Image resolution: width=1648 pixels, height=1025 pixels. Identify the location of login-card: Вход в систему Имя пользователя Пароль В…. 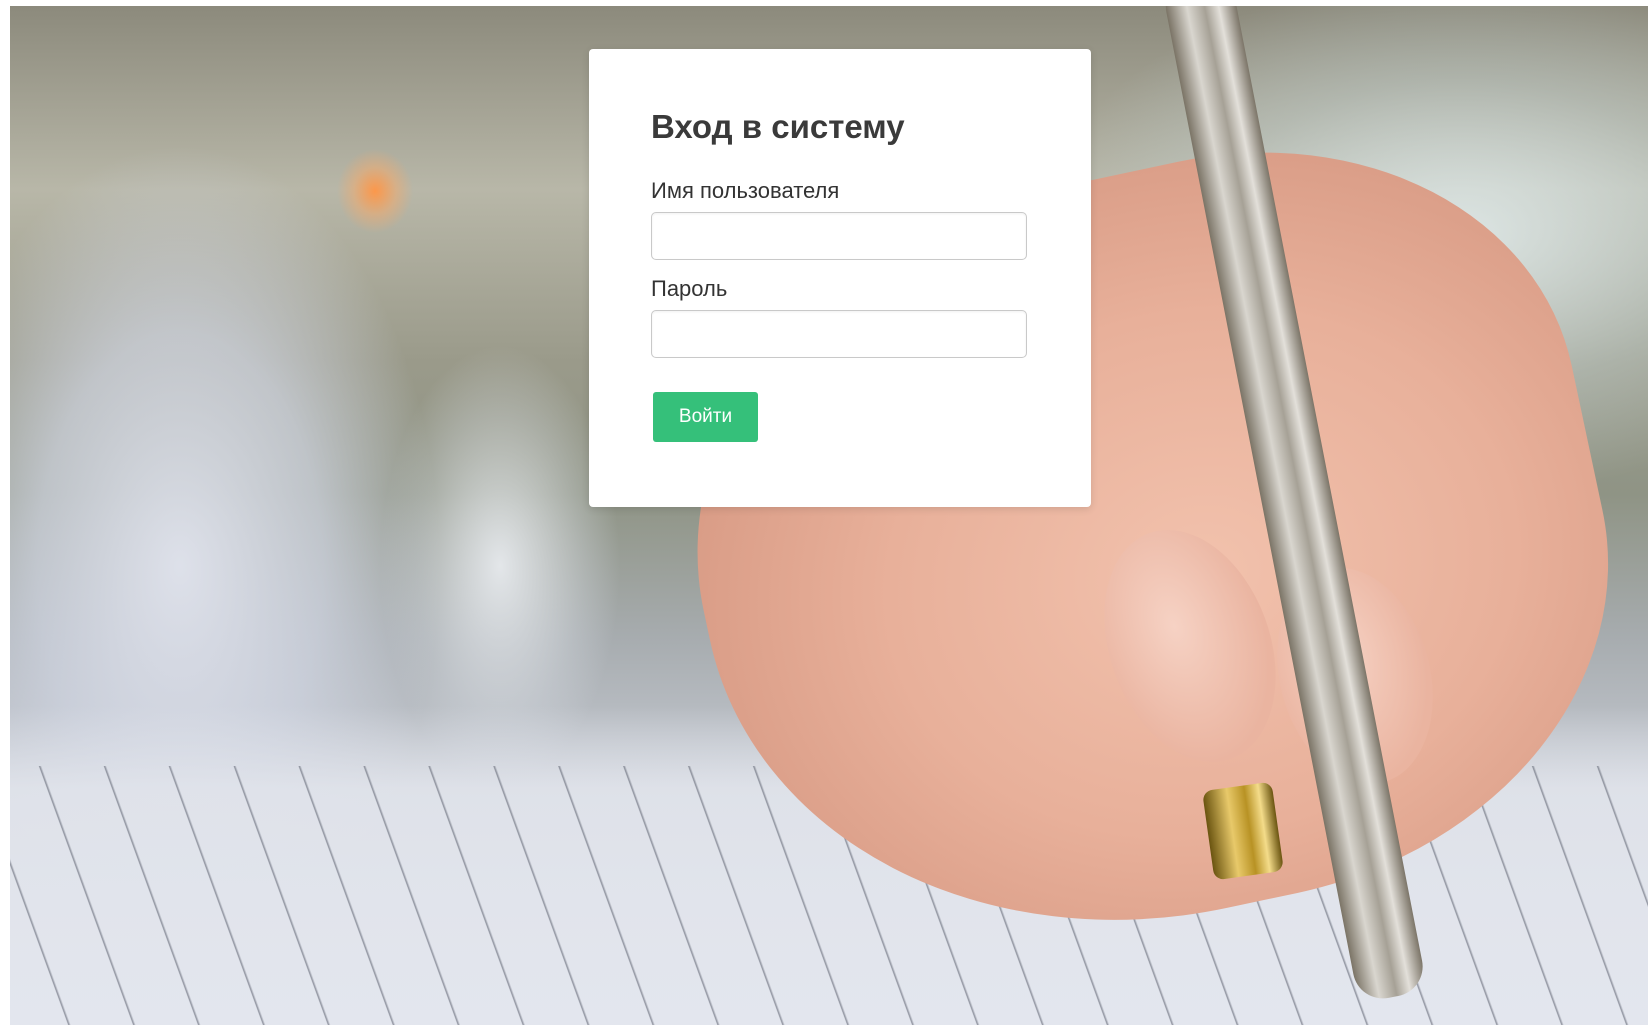
(840, 278).